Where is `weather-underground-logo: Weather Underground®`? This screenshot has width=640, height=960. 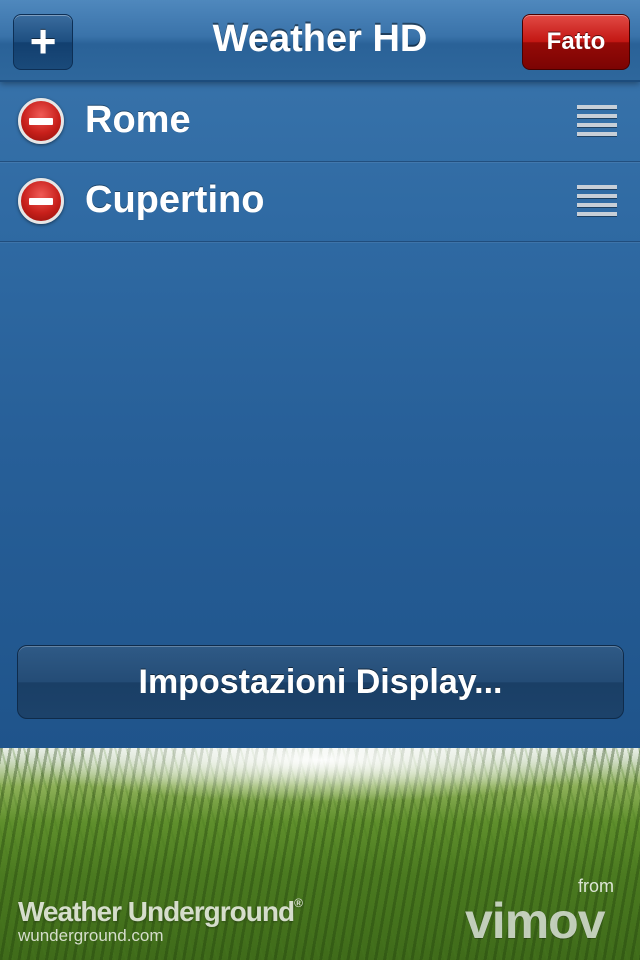
weather-underground-logo: Weather Underground® is located at coordinates (160, 911).